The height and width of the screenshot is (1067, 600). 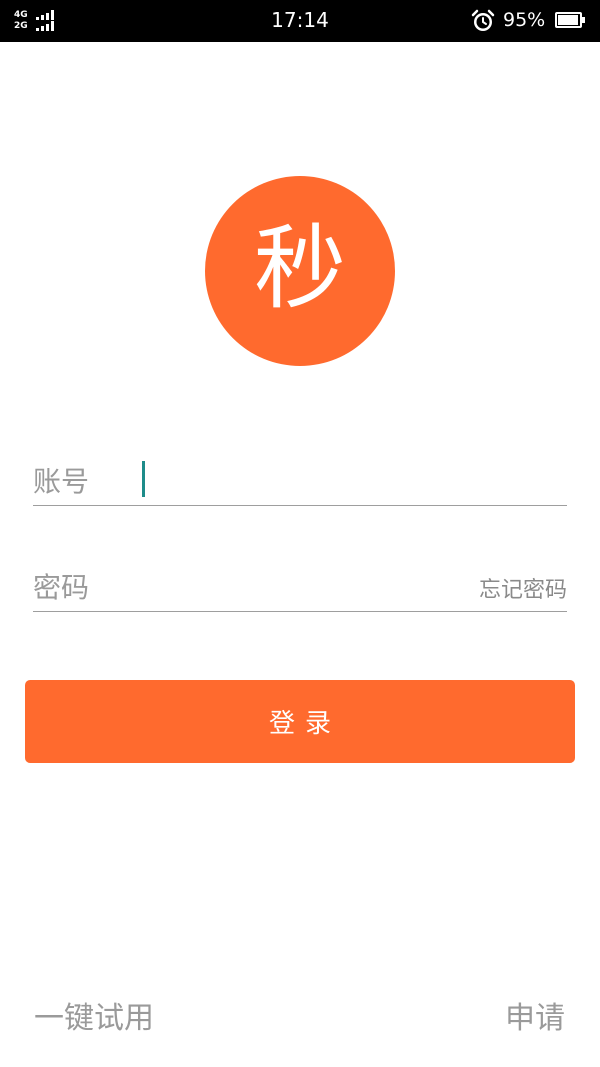 What do you see at coordinates (524, 20) in the screenshot?
I see `battery-percent: 95%` at bounding box center [524, 20].